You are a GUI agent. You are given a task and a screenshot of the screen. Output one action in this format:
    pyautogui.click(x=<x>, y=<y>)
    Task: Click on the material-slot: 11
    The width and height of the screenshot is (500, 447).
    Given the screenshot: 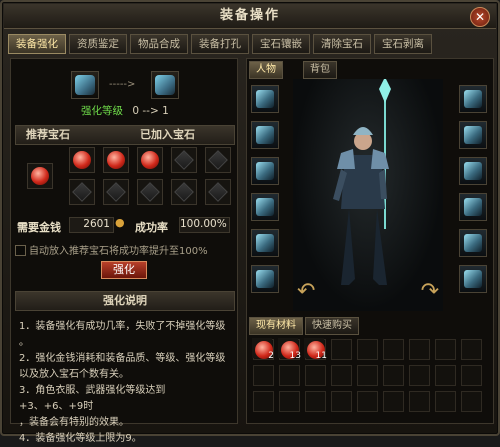 What is the action you would take?
    pyautogui.click(x=315, y=349)
    